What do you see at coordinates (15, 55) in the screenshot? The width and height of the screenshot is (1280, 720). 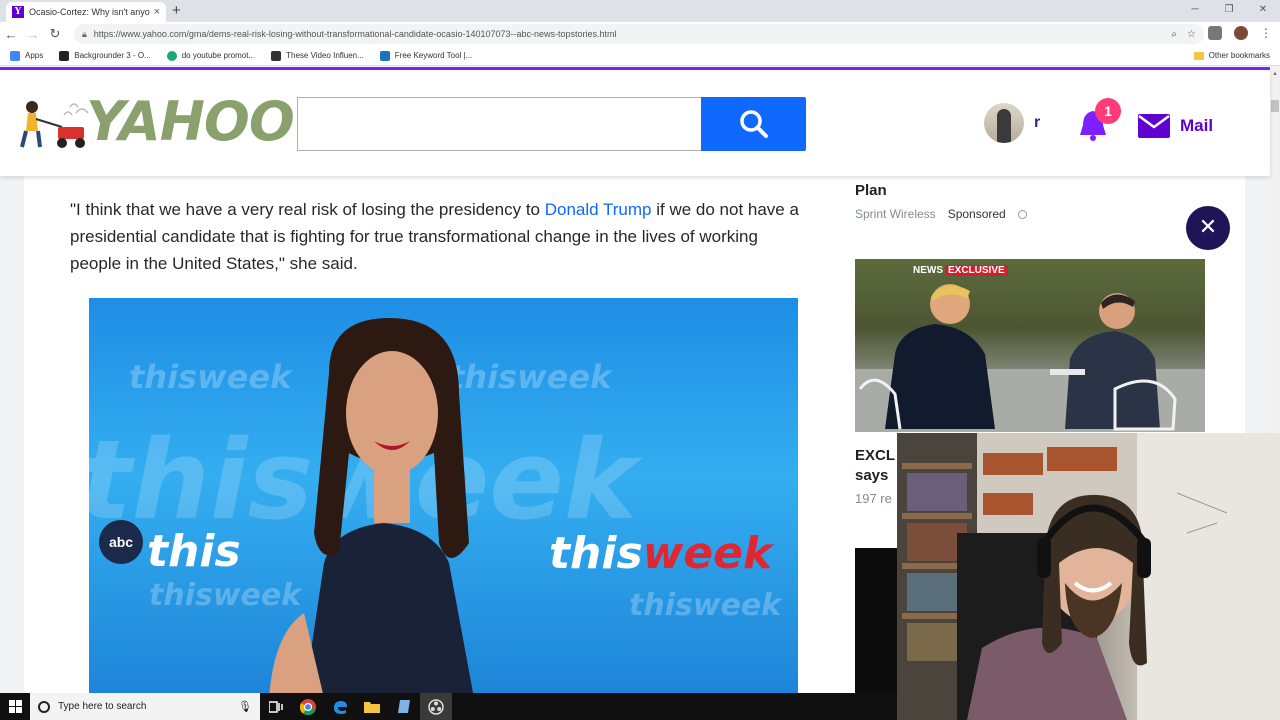 I see `apps-grid-icon` at bounding box center [15, 55].